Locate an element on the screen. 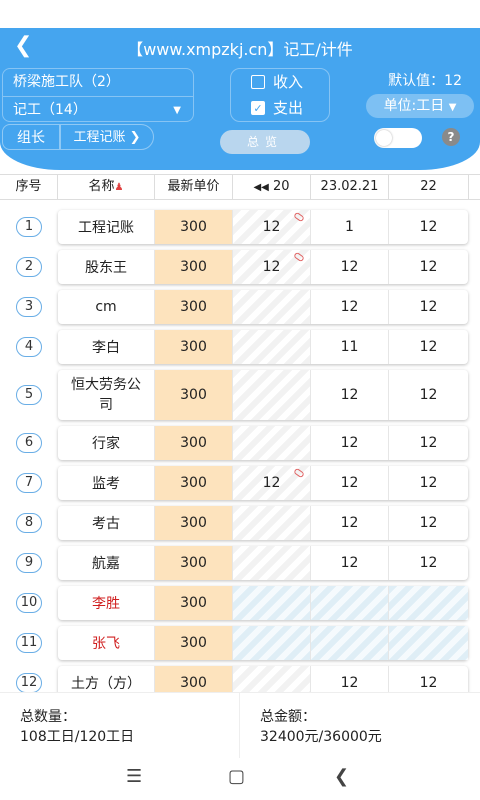  help-icon: ? is located at coordinates (451, 137).